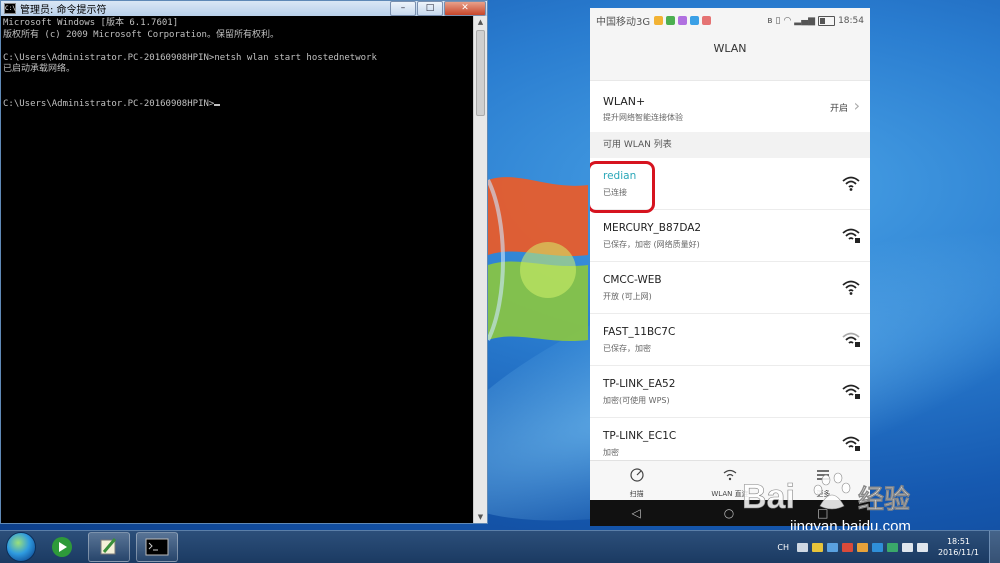  What do you see at coordinates (730, 145) in the screenshot?
I see `section-header: 可用 WLAN 列表` at bounding box center [730, 145].